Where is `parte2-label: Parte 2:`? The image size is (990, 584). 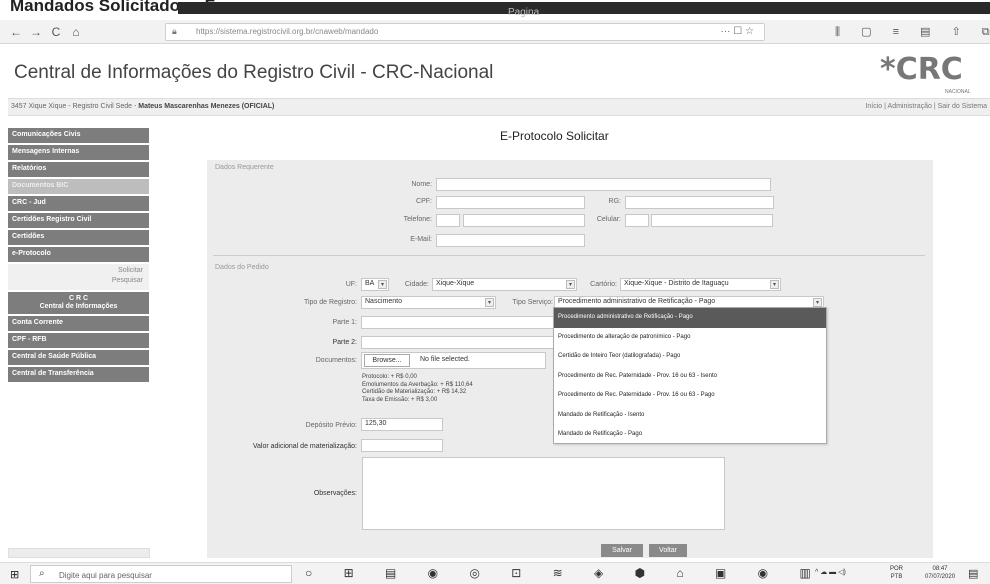 parte2-label: Parte 2: is located at coordinates (344, 342).